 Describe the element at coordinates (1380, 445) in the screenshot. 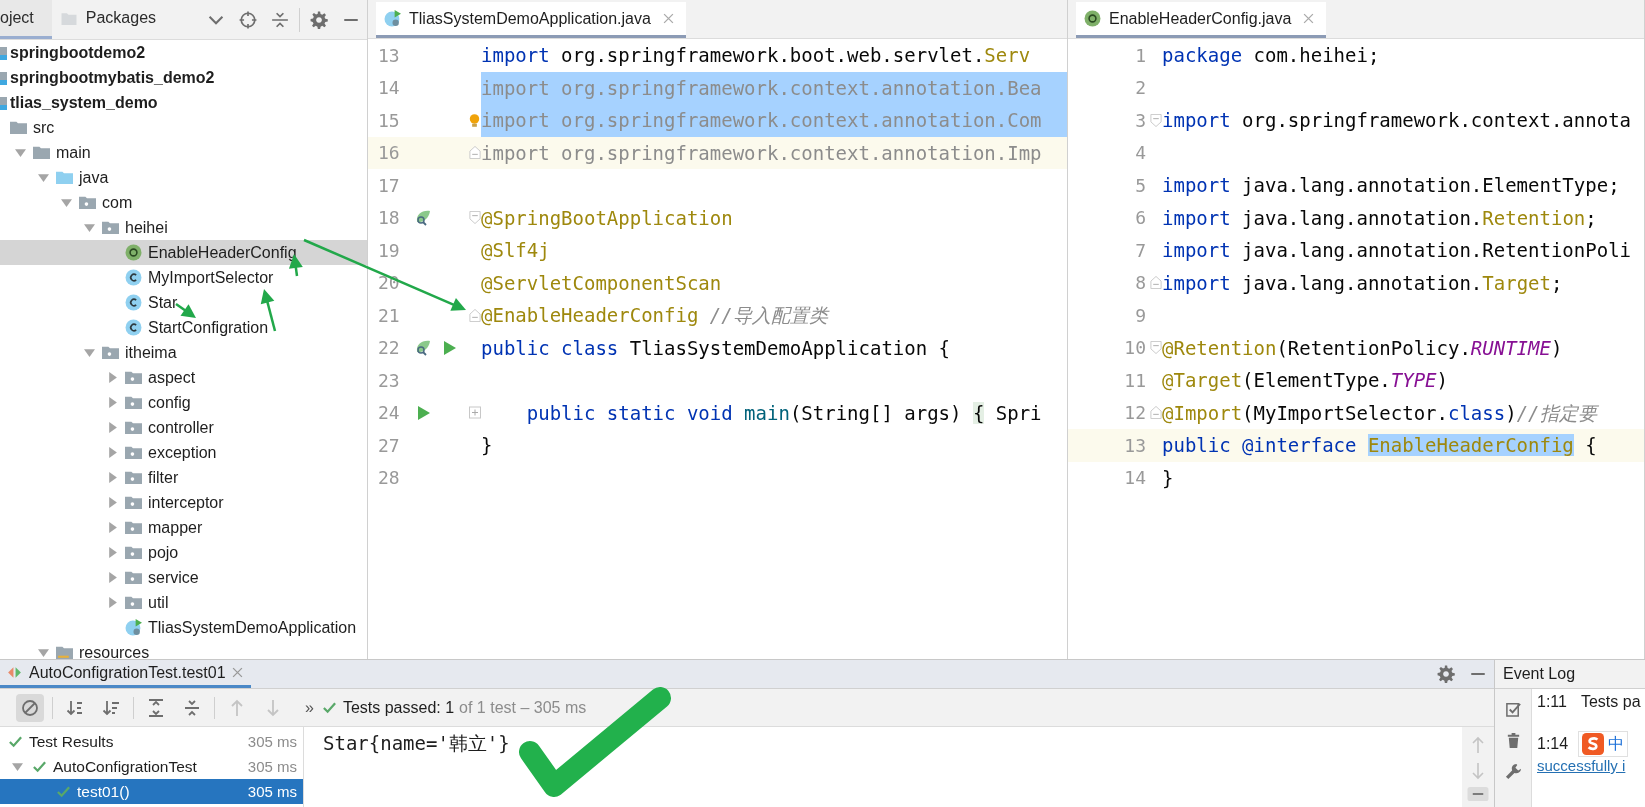

I see `code-line: public @interface EnableHeaderConfig {` at that location.